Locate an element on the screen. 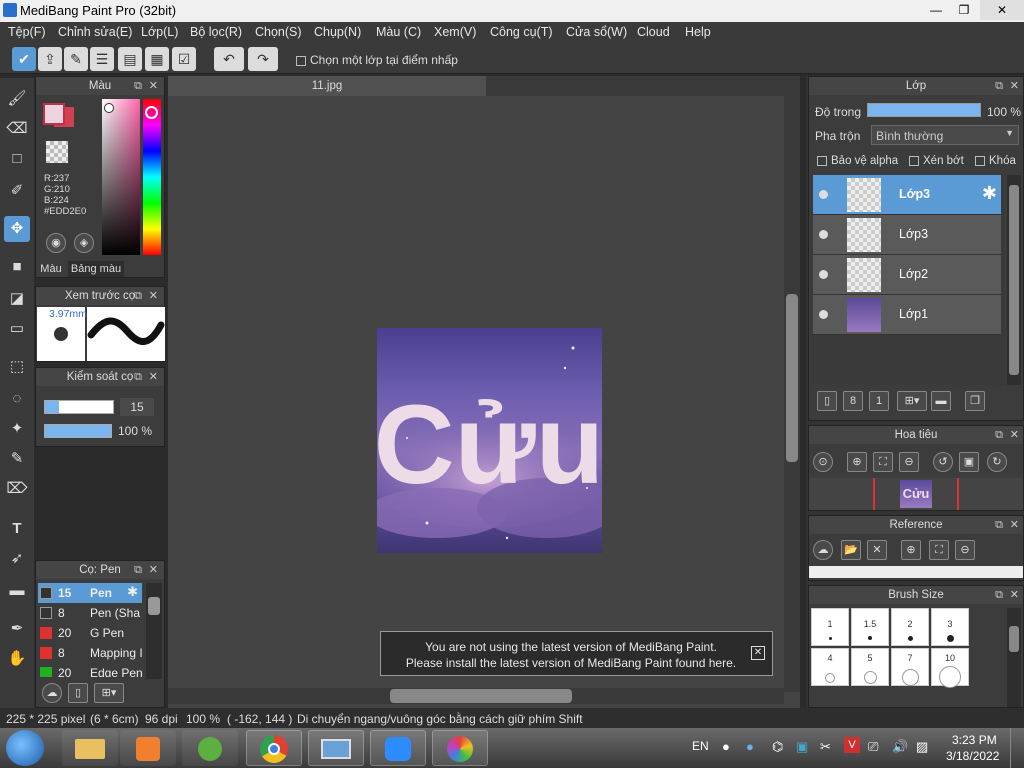 The width and height of the screenshot is (1024, 768). brush-item: 8 Mapping I is located at coordinates (90, 653).